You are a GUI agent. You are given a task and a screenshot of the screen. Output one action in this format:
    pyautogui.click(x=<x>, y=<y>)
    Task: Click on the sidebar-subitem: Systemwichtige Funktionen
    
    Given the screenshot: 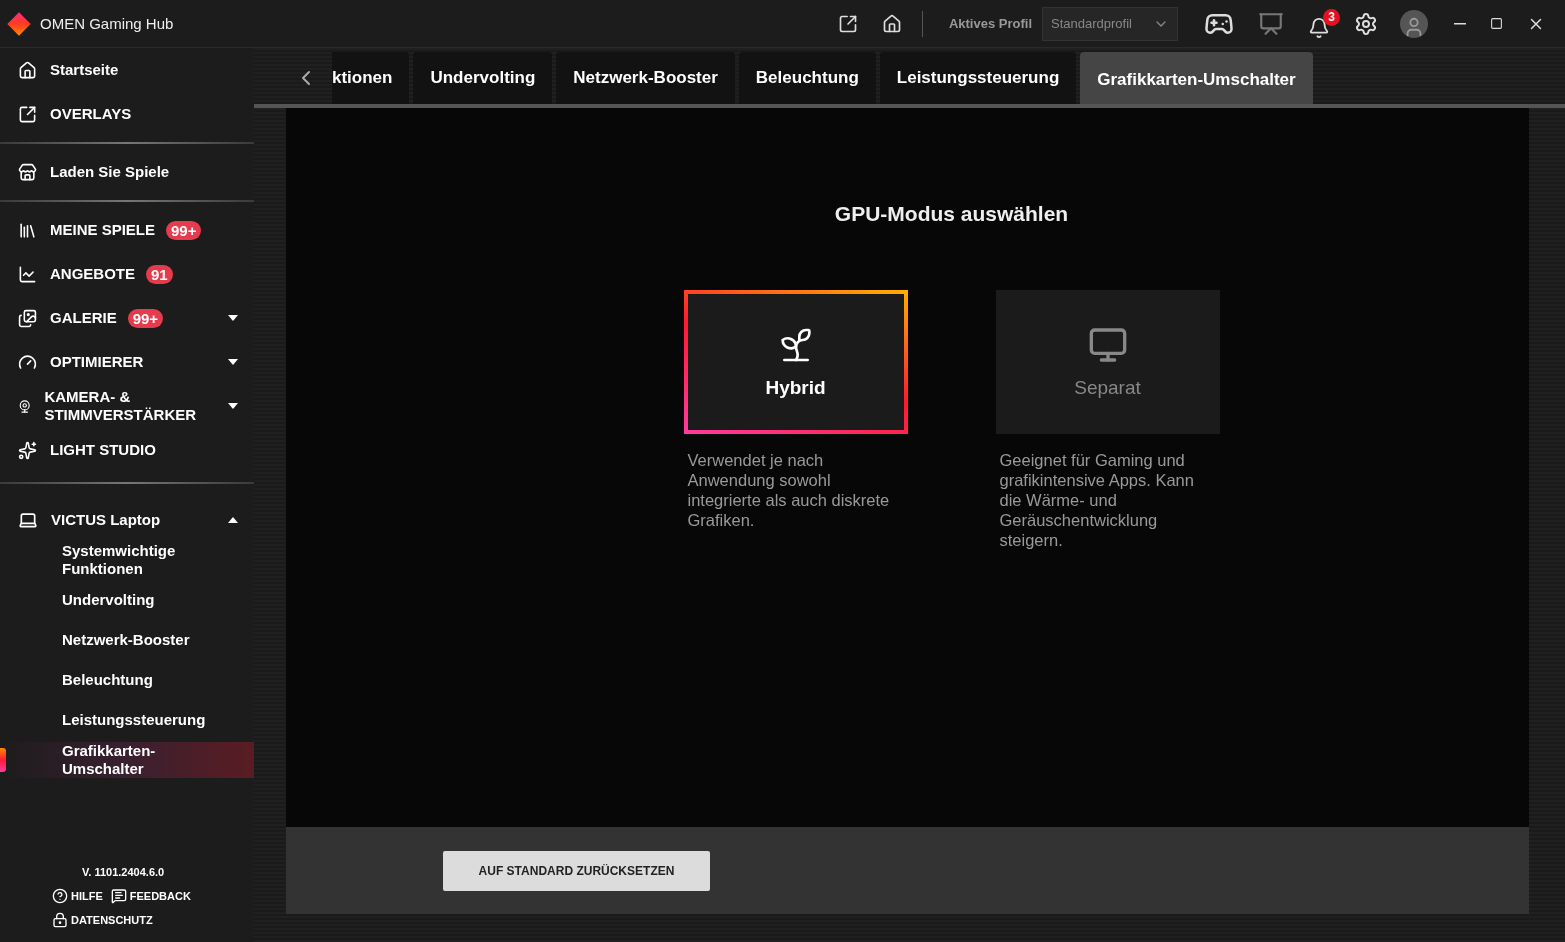 What is the action you would take?
    pyautogui.click(x=127, y=560)
    